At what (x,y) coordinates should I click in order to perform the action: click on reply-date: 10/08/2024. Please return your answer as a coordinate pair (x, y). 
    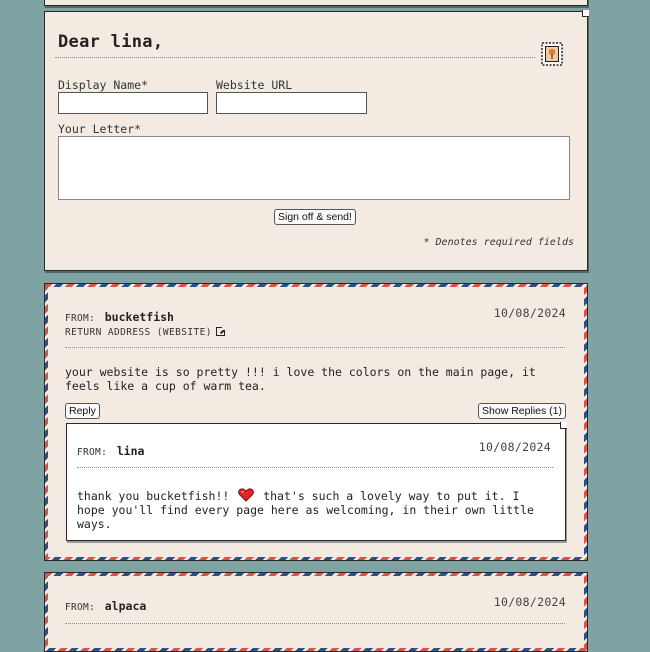
    Looking at the image, I should click on (514, 447).